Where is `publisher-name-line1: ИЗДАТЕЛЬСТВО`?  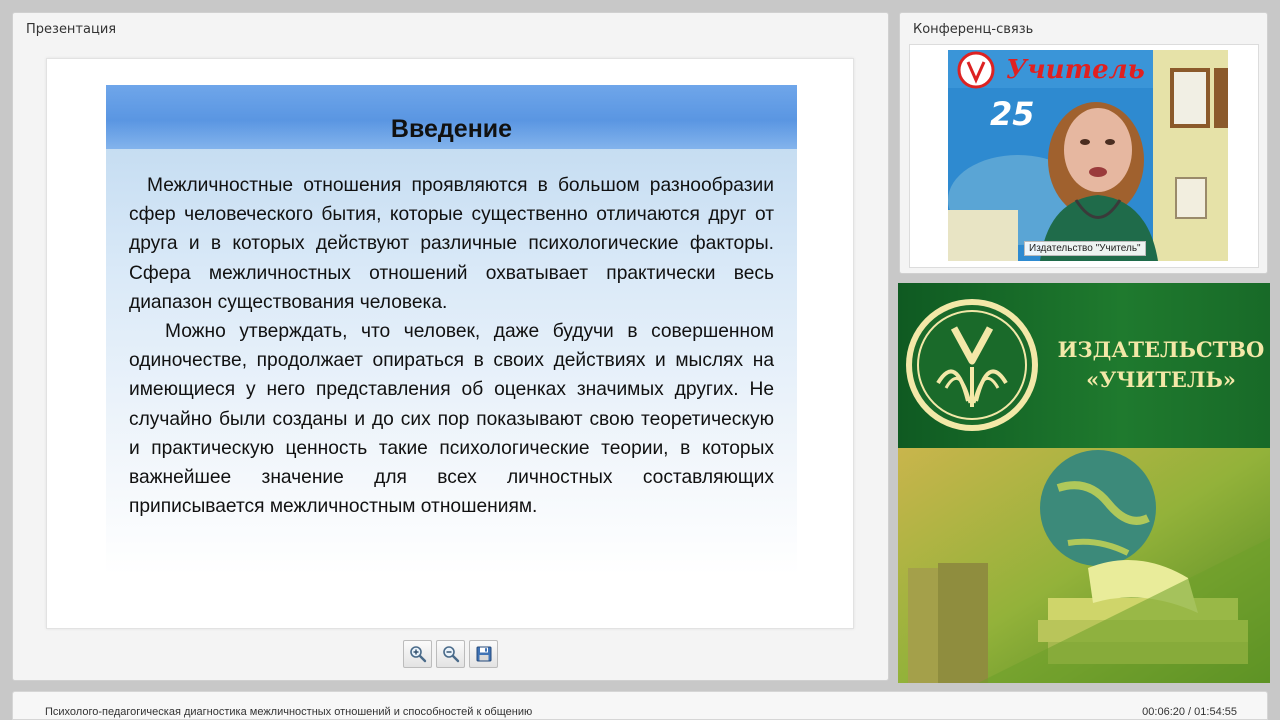 publisher-name-line1: ИЗДАТЕЛЬСТВО is located at coordinates (1161, 349).